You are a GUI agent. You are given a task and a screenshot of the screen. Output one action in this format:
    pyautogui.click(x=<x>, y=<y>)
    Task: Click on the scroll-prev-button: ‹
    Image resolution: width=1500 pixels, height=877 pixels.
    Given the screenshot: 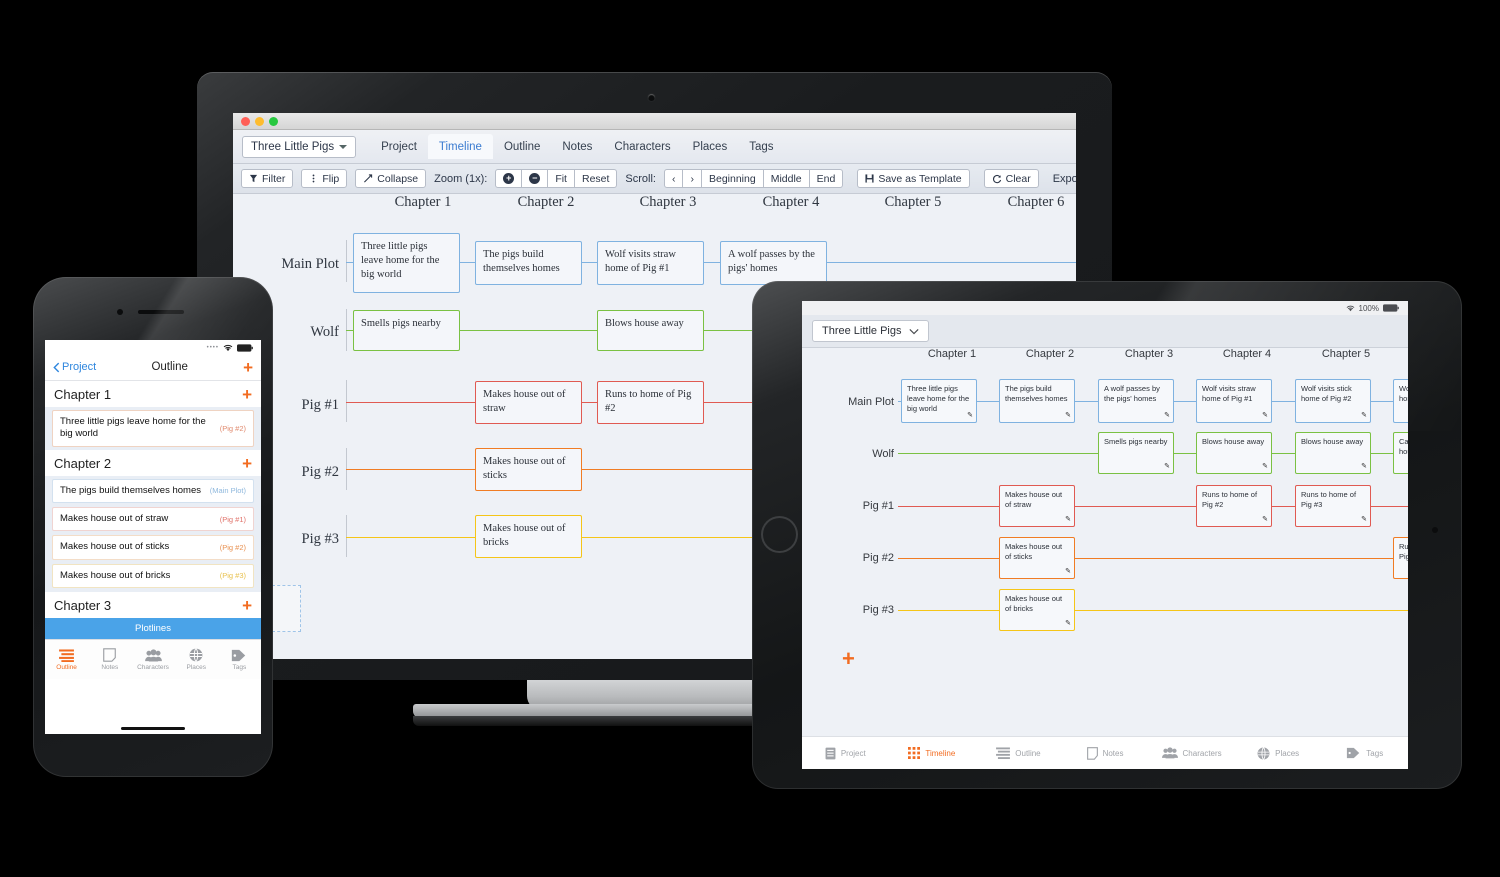 What is the action you would take?
    pyautogui.click(x=673, y=178)
    